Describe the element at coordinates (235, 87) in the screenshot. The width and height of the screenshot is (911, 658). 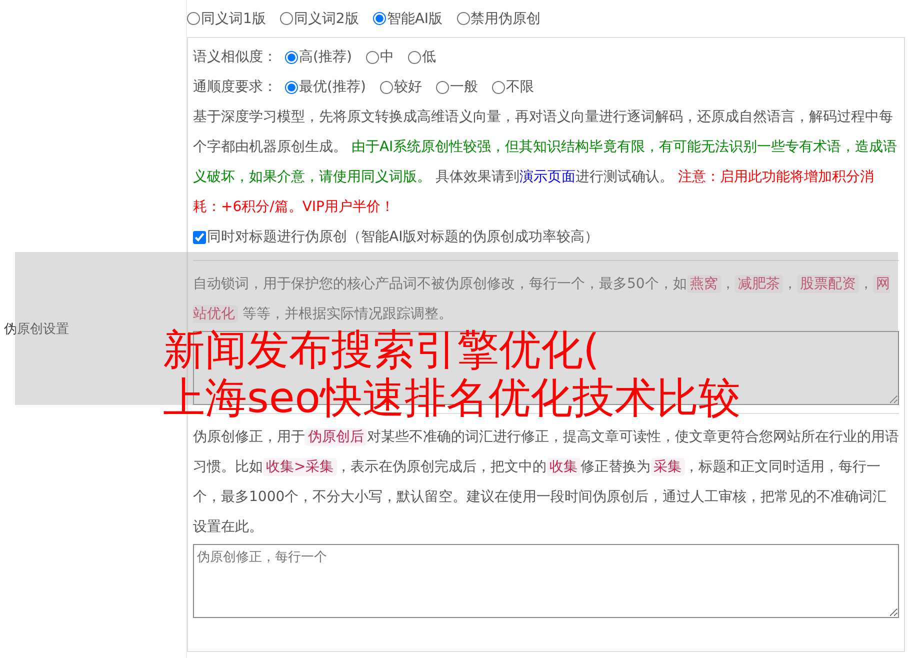
I see `field-label: 通顺度要求：` at that location.